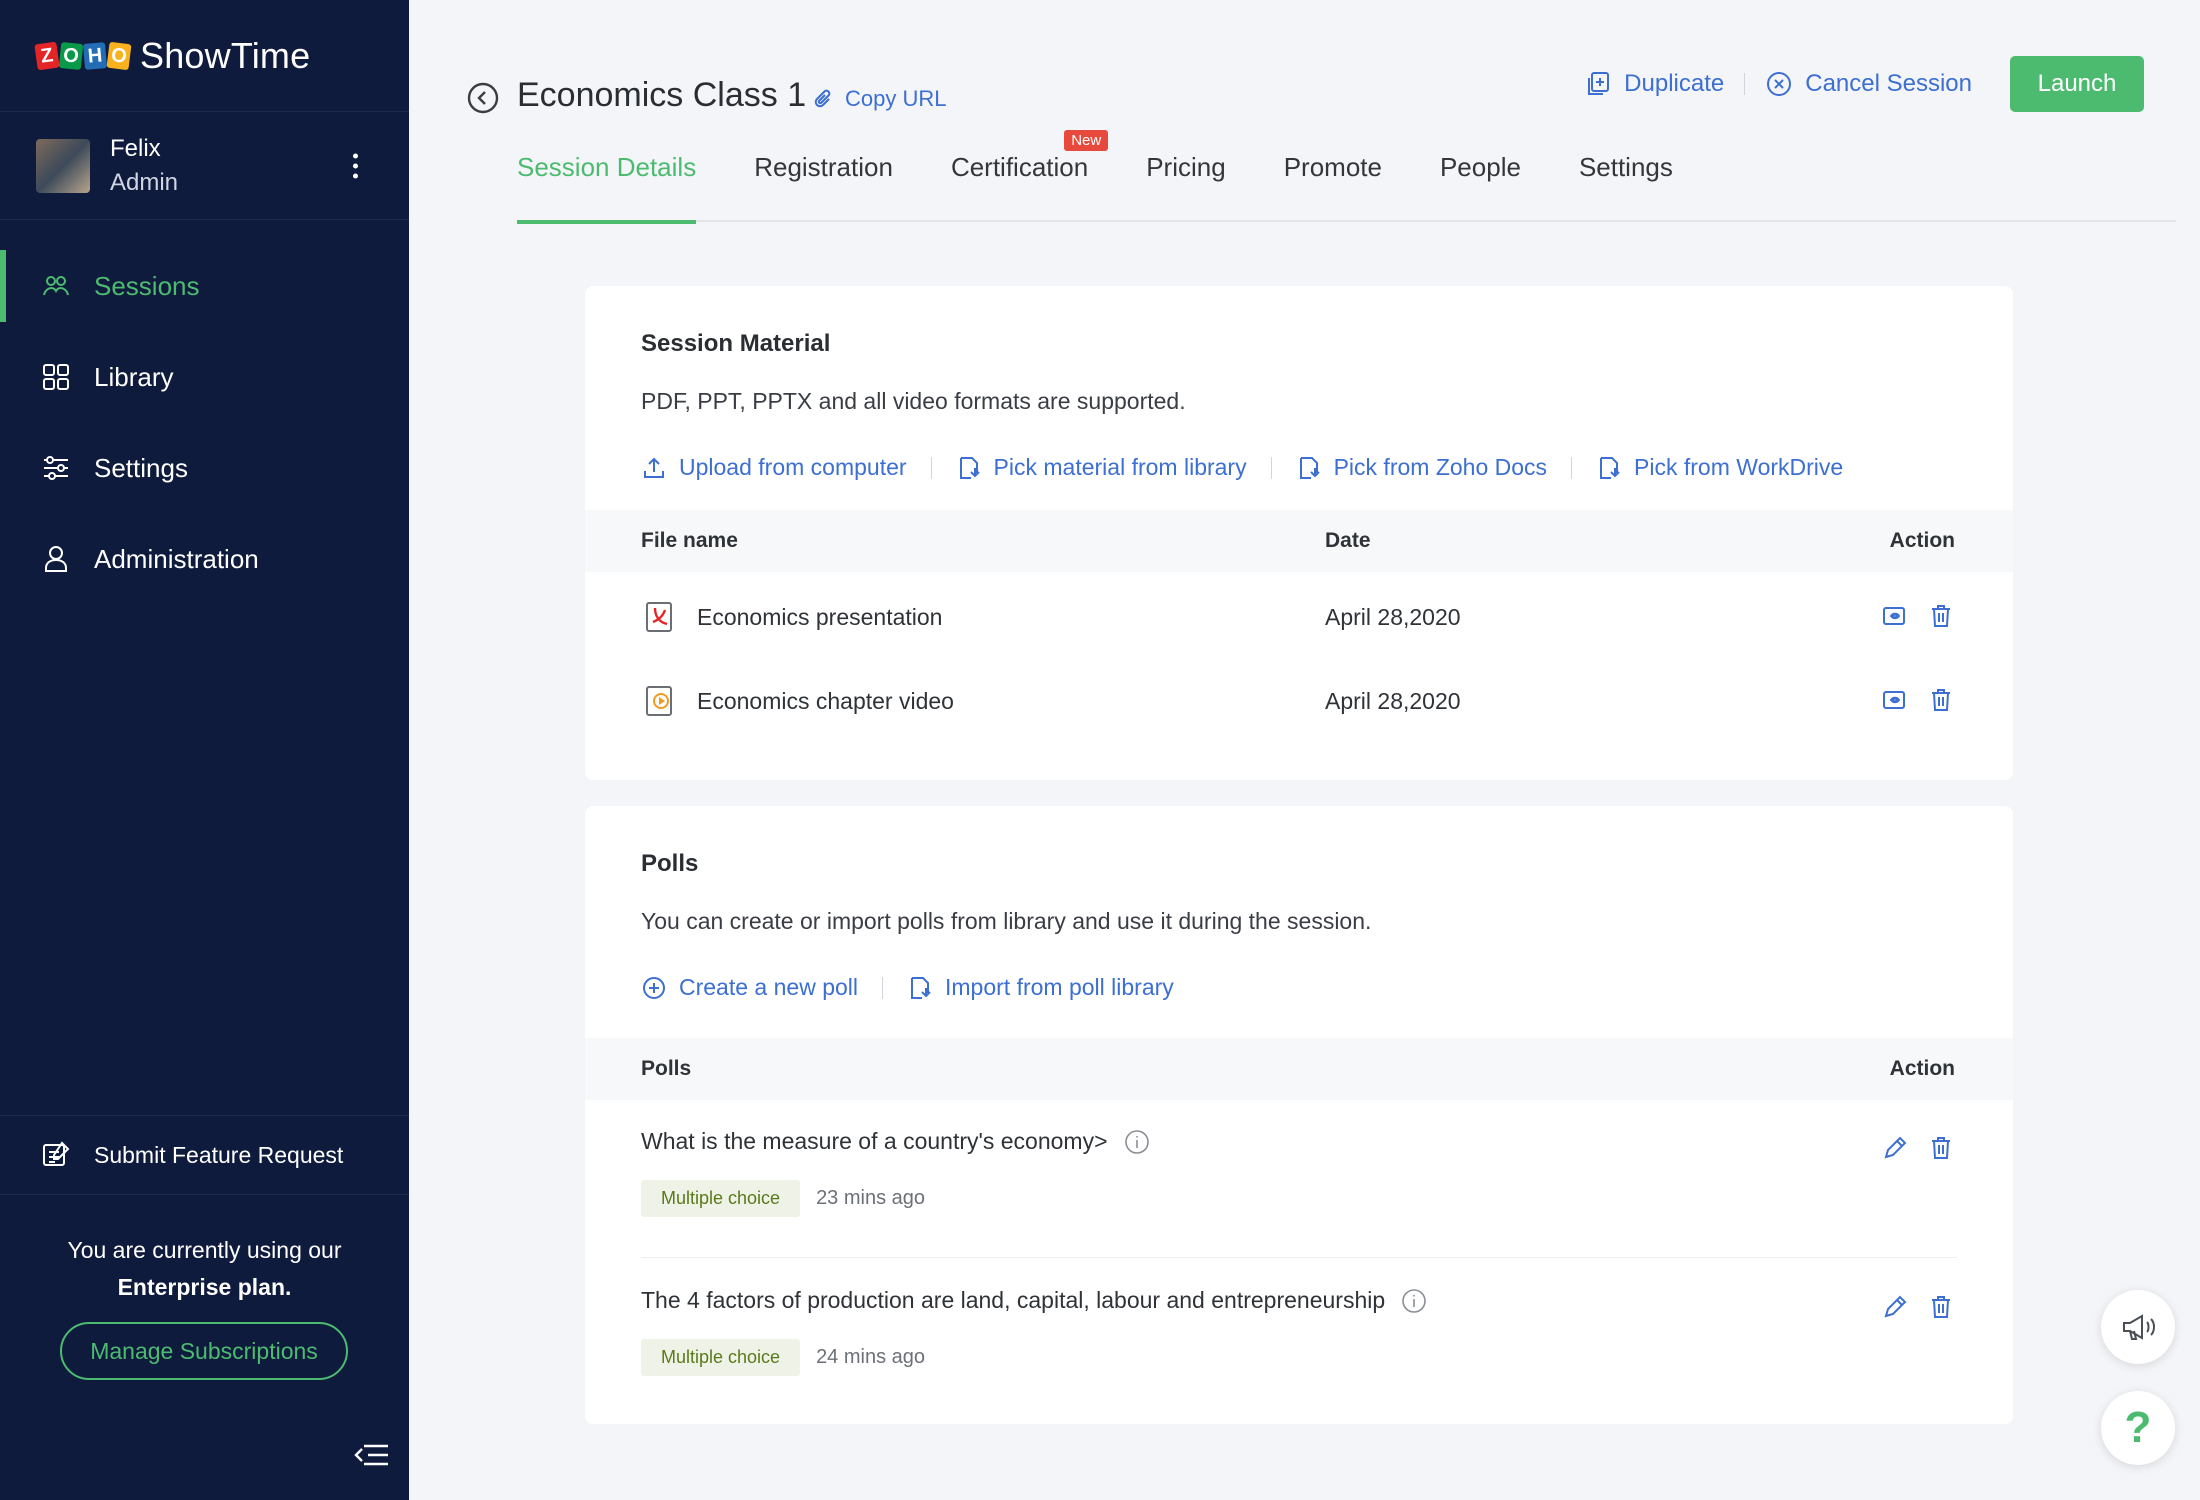 This screenshot has height=1500, width=2200. What do you see at coordinates (56, 377) in the screenshot?
I see `library-icon` at bounding box center [56, 377].